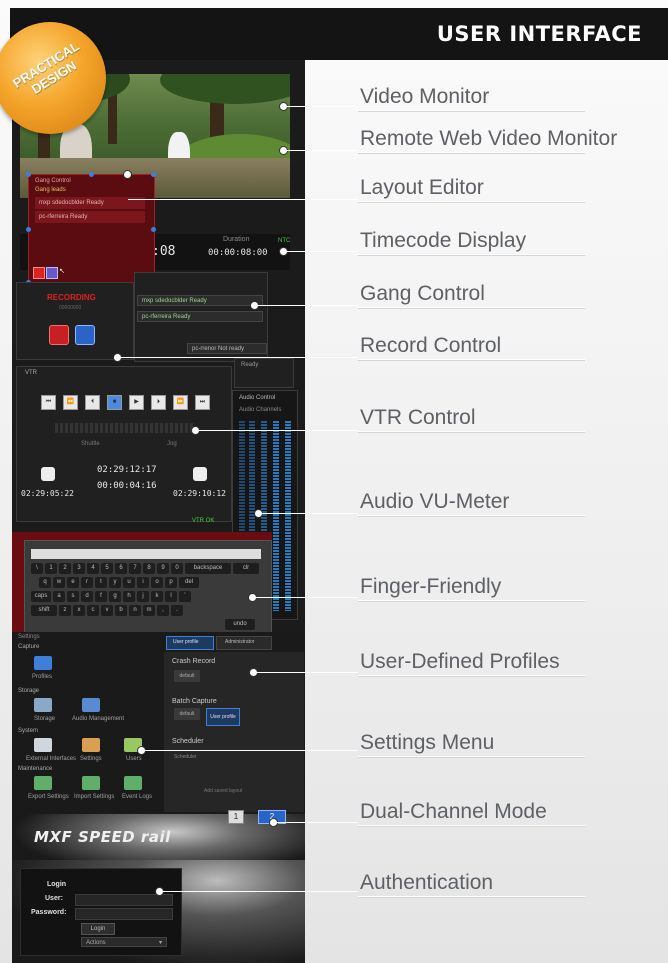 The image size is (668, 963). Describe the element at coordinates (202, 402) in the screenshot. I see `forward-end-button: ⏭` at that location.